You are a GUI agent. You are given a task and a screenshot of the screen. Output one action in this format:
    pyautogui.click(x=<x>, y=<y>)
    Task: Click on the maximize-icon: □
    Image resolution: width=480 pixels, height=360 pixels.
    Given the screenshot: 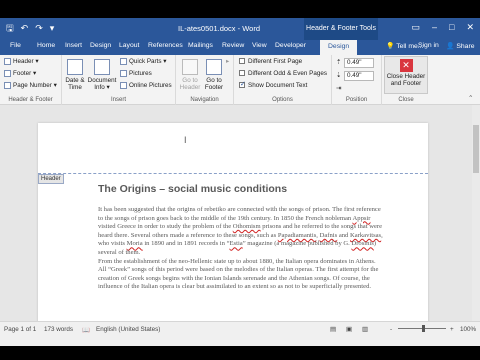 What is the action you would take?
    pyautogui.click(x=451, y=27)
    